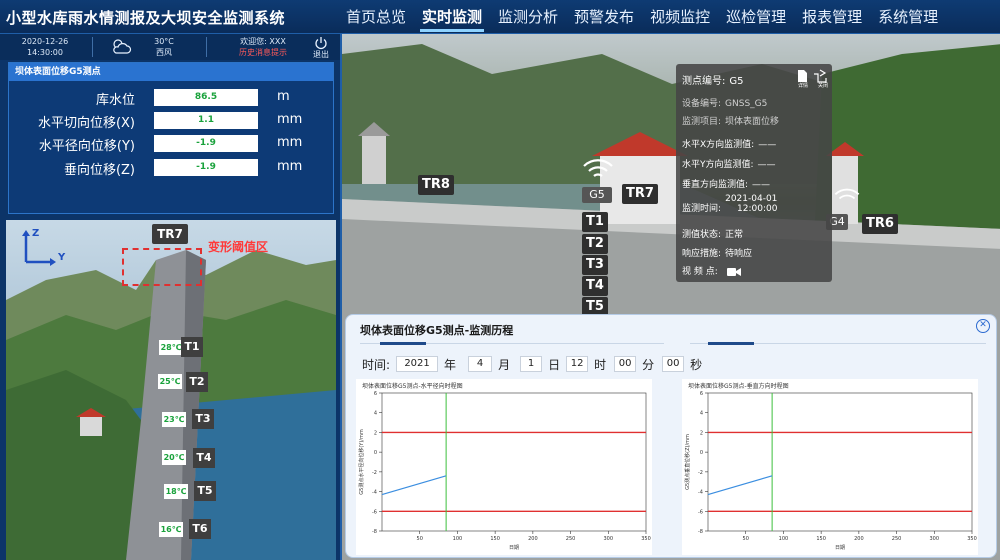  I want to click on point-code-label: 测点编号:, so click(704, 81).